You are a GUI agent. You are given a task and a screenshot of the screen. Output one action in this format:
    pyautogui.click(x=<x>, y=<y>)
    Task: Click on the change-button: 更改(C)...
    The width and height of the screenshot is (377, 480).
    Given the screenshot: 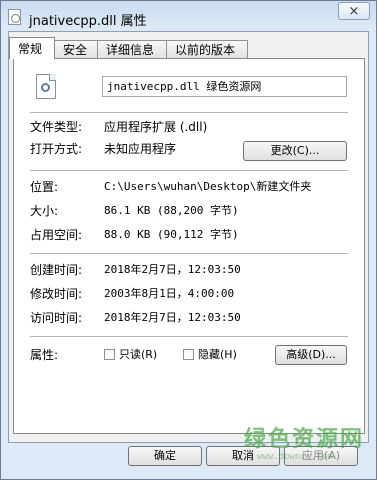 What is the action you would take?
    pyautogui.click(x=295, y=151)
    